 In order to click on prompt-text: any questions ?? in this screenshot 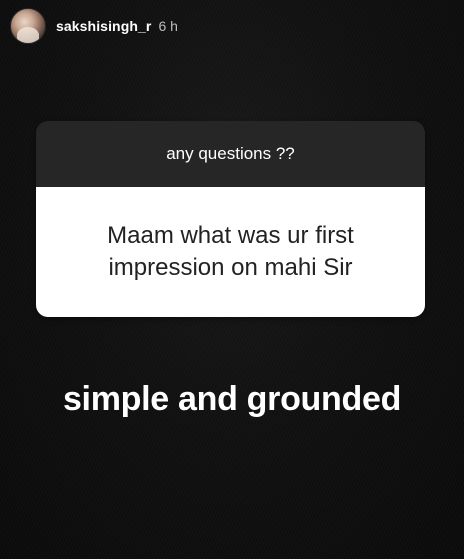, I will do `click(230, 153)`.